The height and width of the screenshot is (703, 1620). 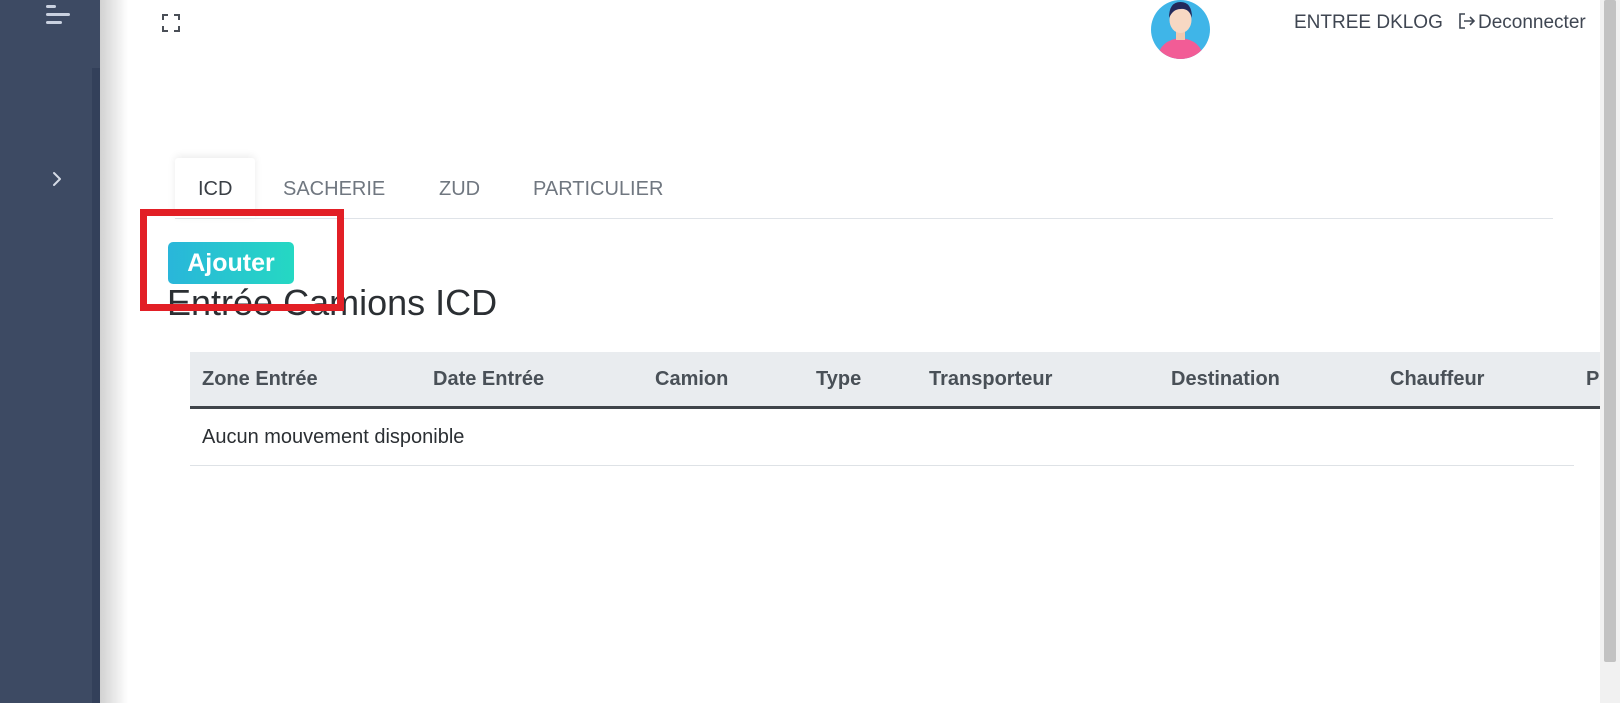 I want to click on user-name: ENTREE DKLOG, so click(x=1368, y=22).